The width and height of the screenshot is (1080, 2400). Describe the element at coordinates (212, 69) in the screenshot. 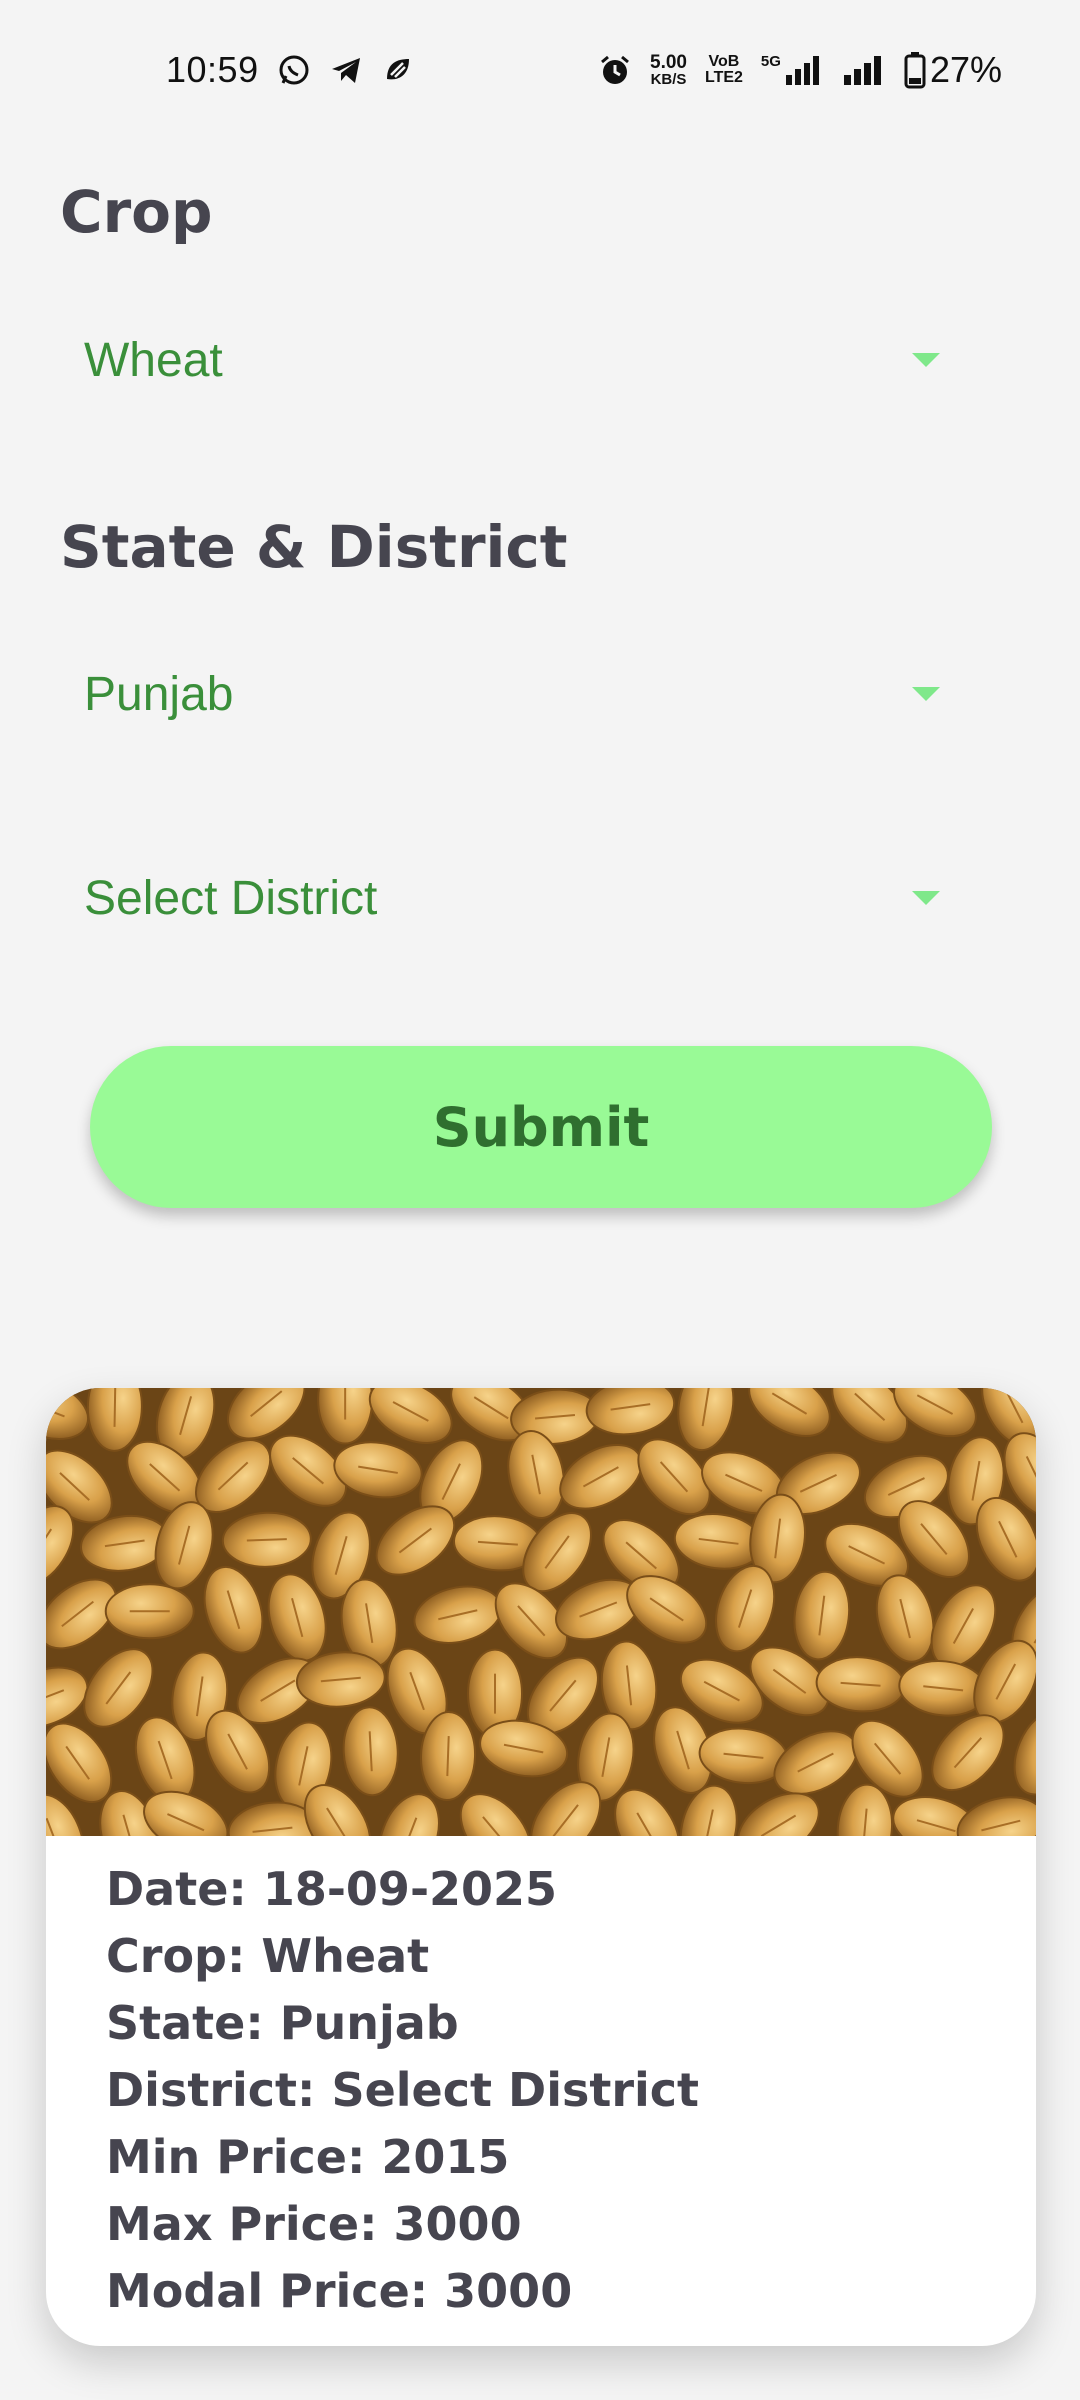

I see `status-time: 10:59` at that location.